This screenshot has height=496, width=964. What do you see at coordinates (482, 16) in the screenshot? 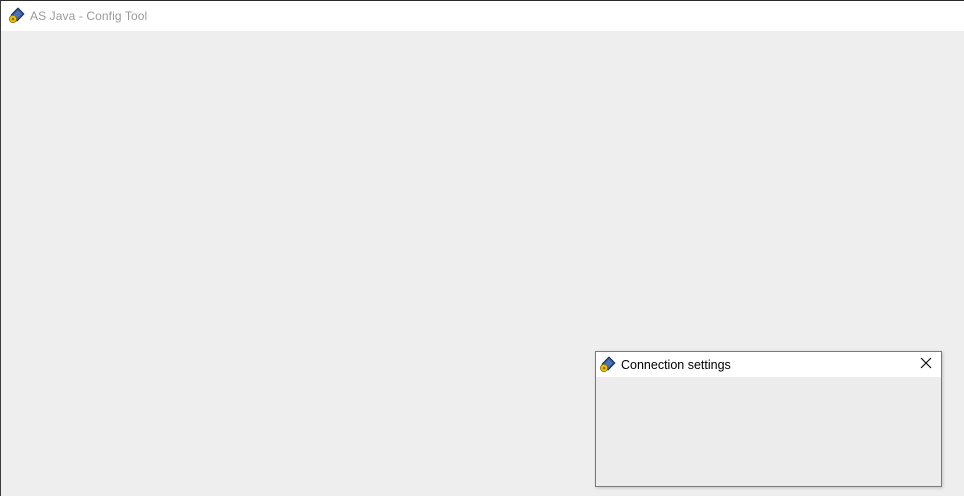
I see `main-title-bar: AS Java - Config Tool` at bounding box center [482, 16].